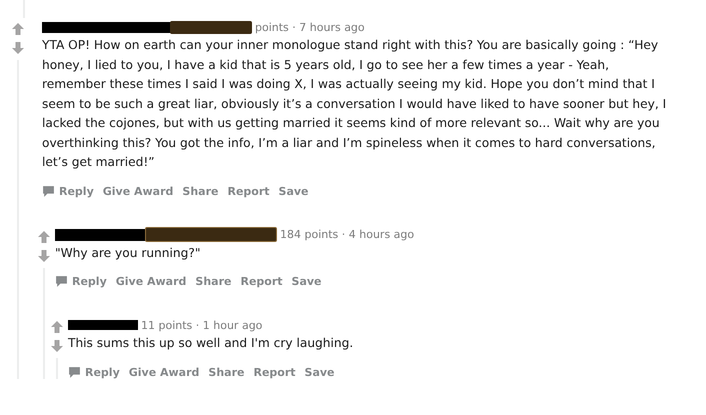 The image size is (706, 415). What do you see at coordinates (128, 253) in the screenshot?
I see `comment-text: "Why are you running?"` at bounding box center [128, 253].